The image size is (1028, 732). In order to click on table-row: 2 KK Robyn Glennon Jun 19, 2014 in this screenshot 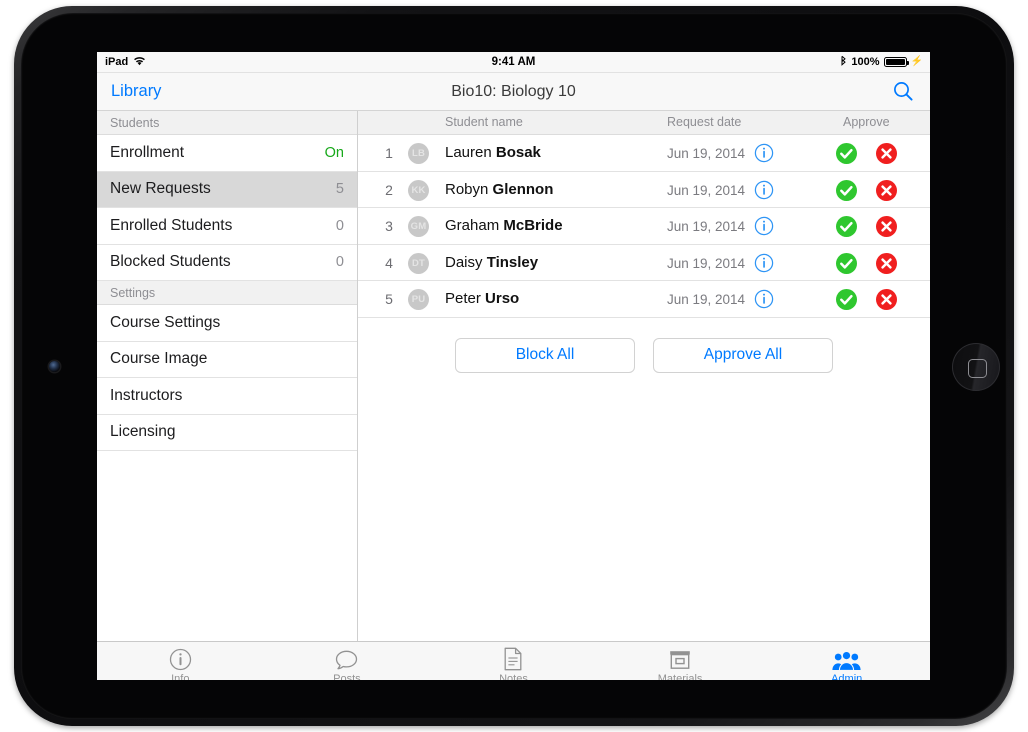, I will do `click(644, 189)`.